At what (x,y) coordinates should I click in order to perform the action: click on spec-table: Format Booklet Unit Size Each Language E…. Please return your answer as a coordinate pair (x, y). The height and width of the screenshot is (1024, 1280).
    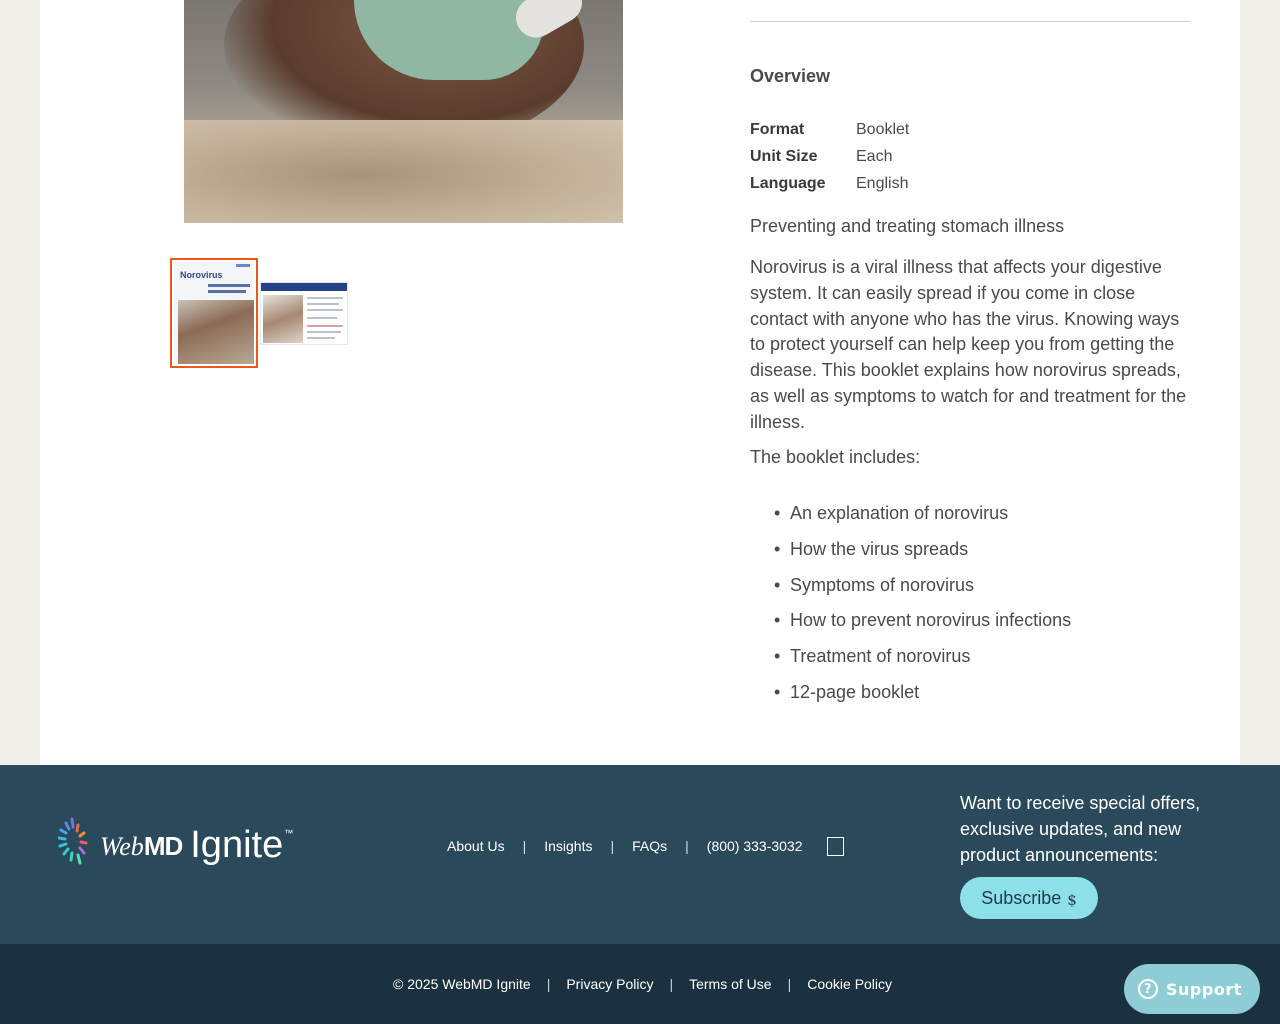
    Looking at the image, I should click on (829, 156).